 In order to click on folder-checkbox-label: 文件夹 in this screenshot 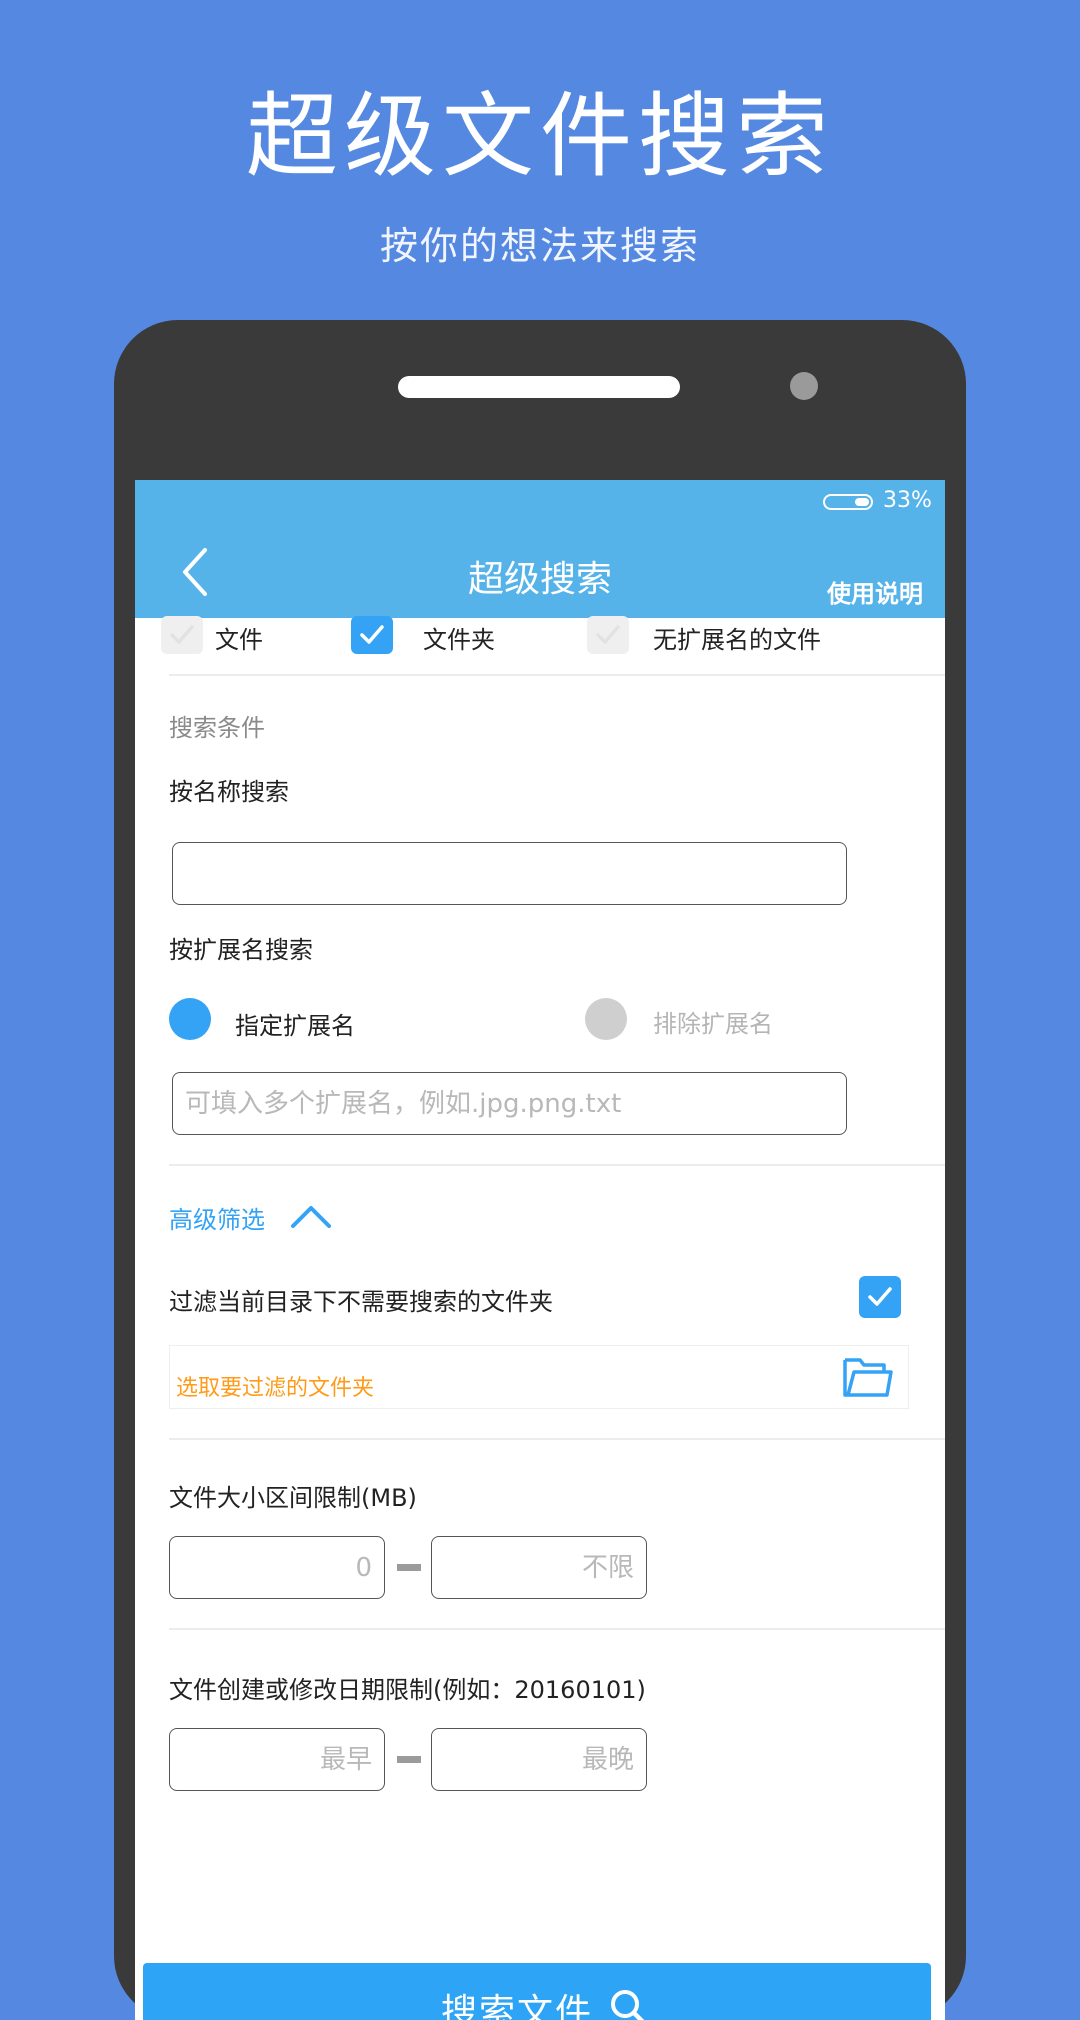, I will do `click(459, 640)`.